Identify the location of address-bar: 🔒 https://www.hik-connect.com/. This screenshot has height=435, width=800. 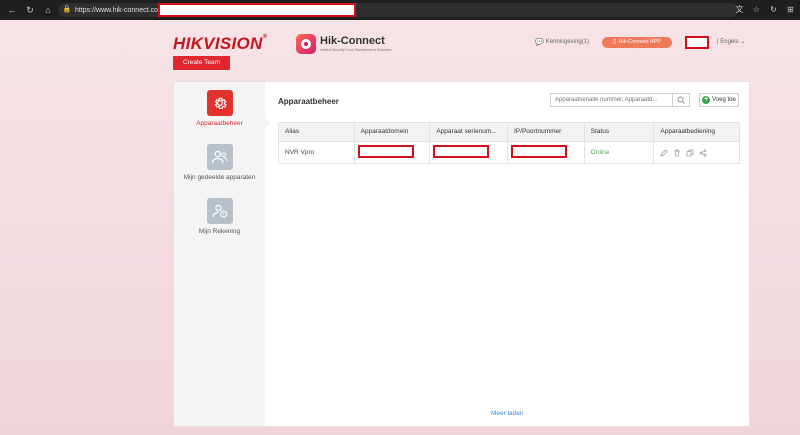
(398, 10).